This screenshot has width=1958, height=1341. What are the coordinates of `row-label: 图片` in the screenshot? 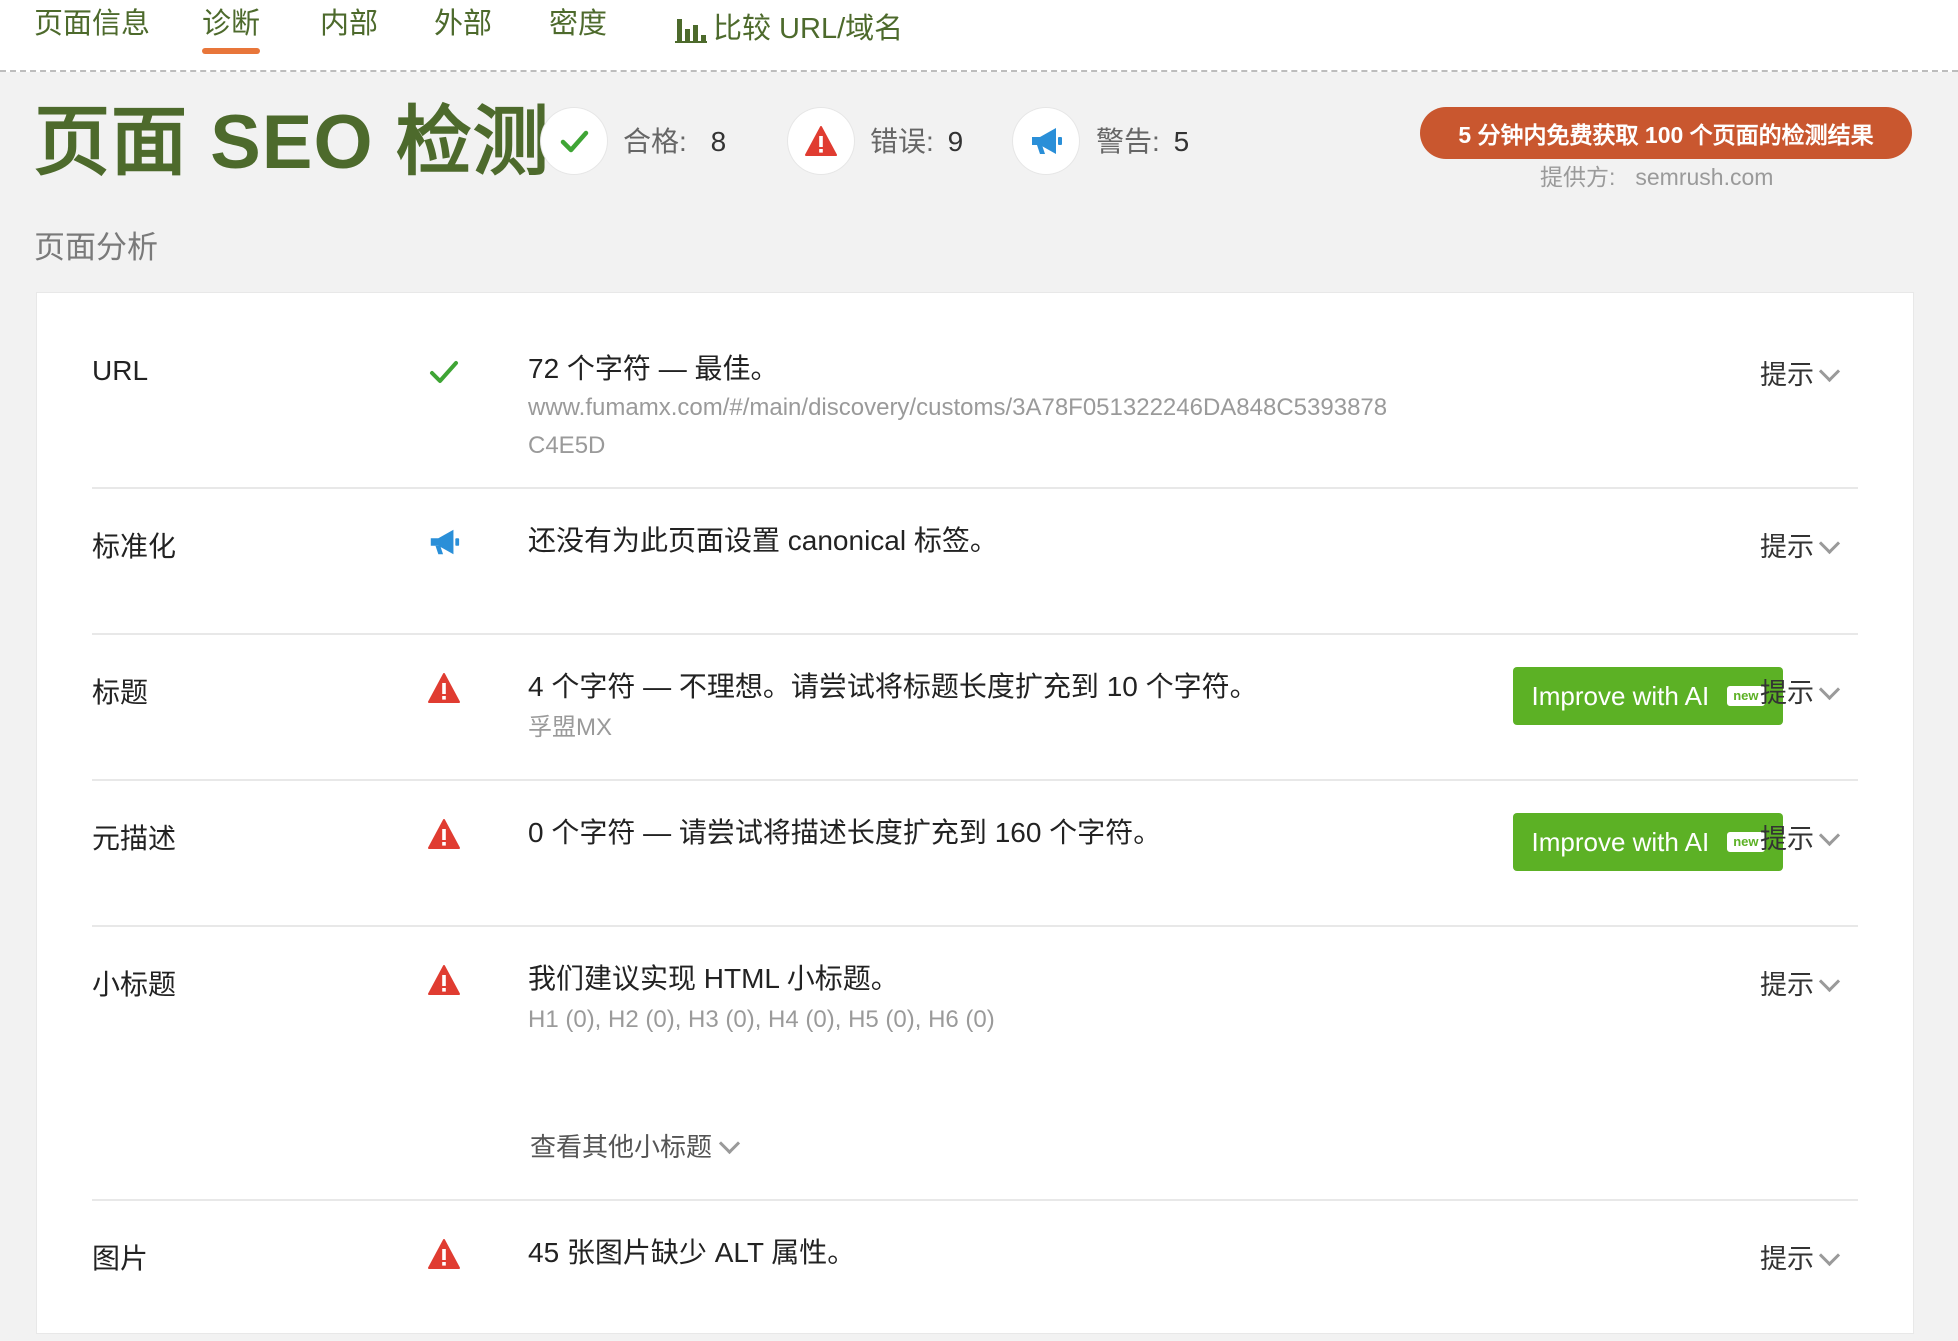 It's located at (120, 1258).